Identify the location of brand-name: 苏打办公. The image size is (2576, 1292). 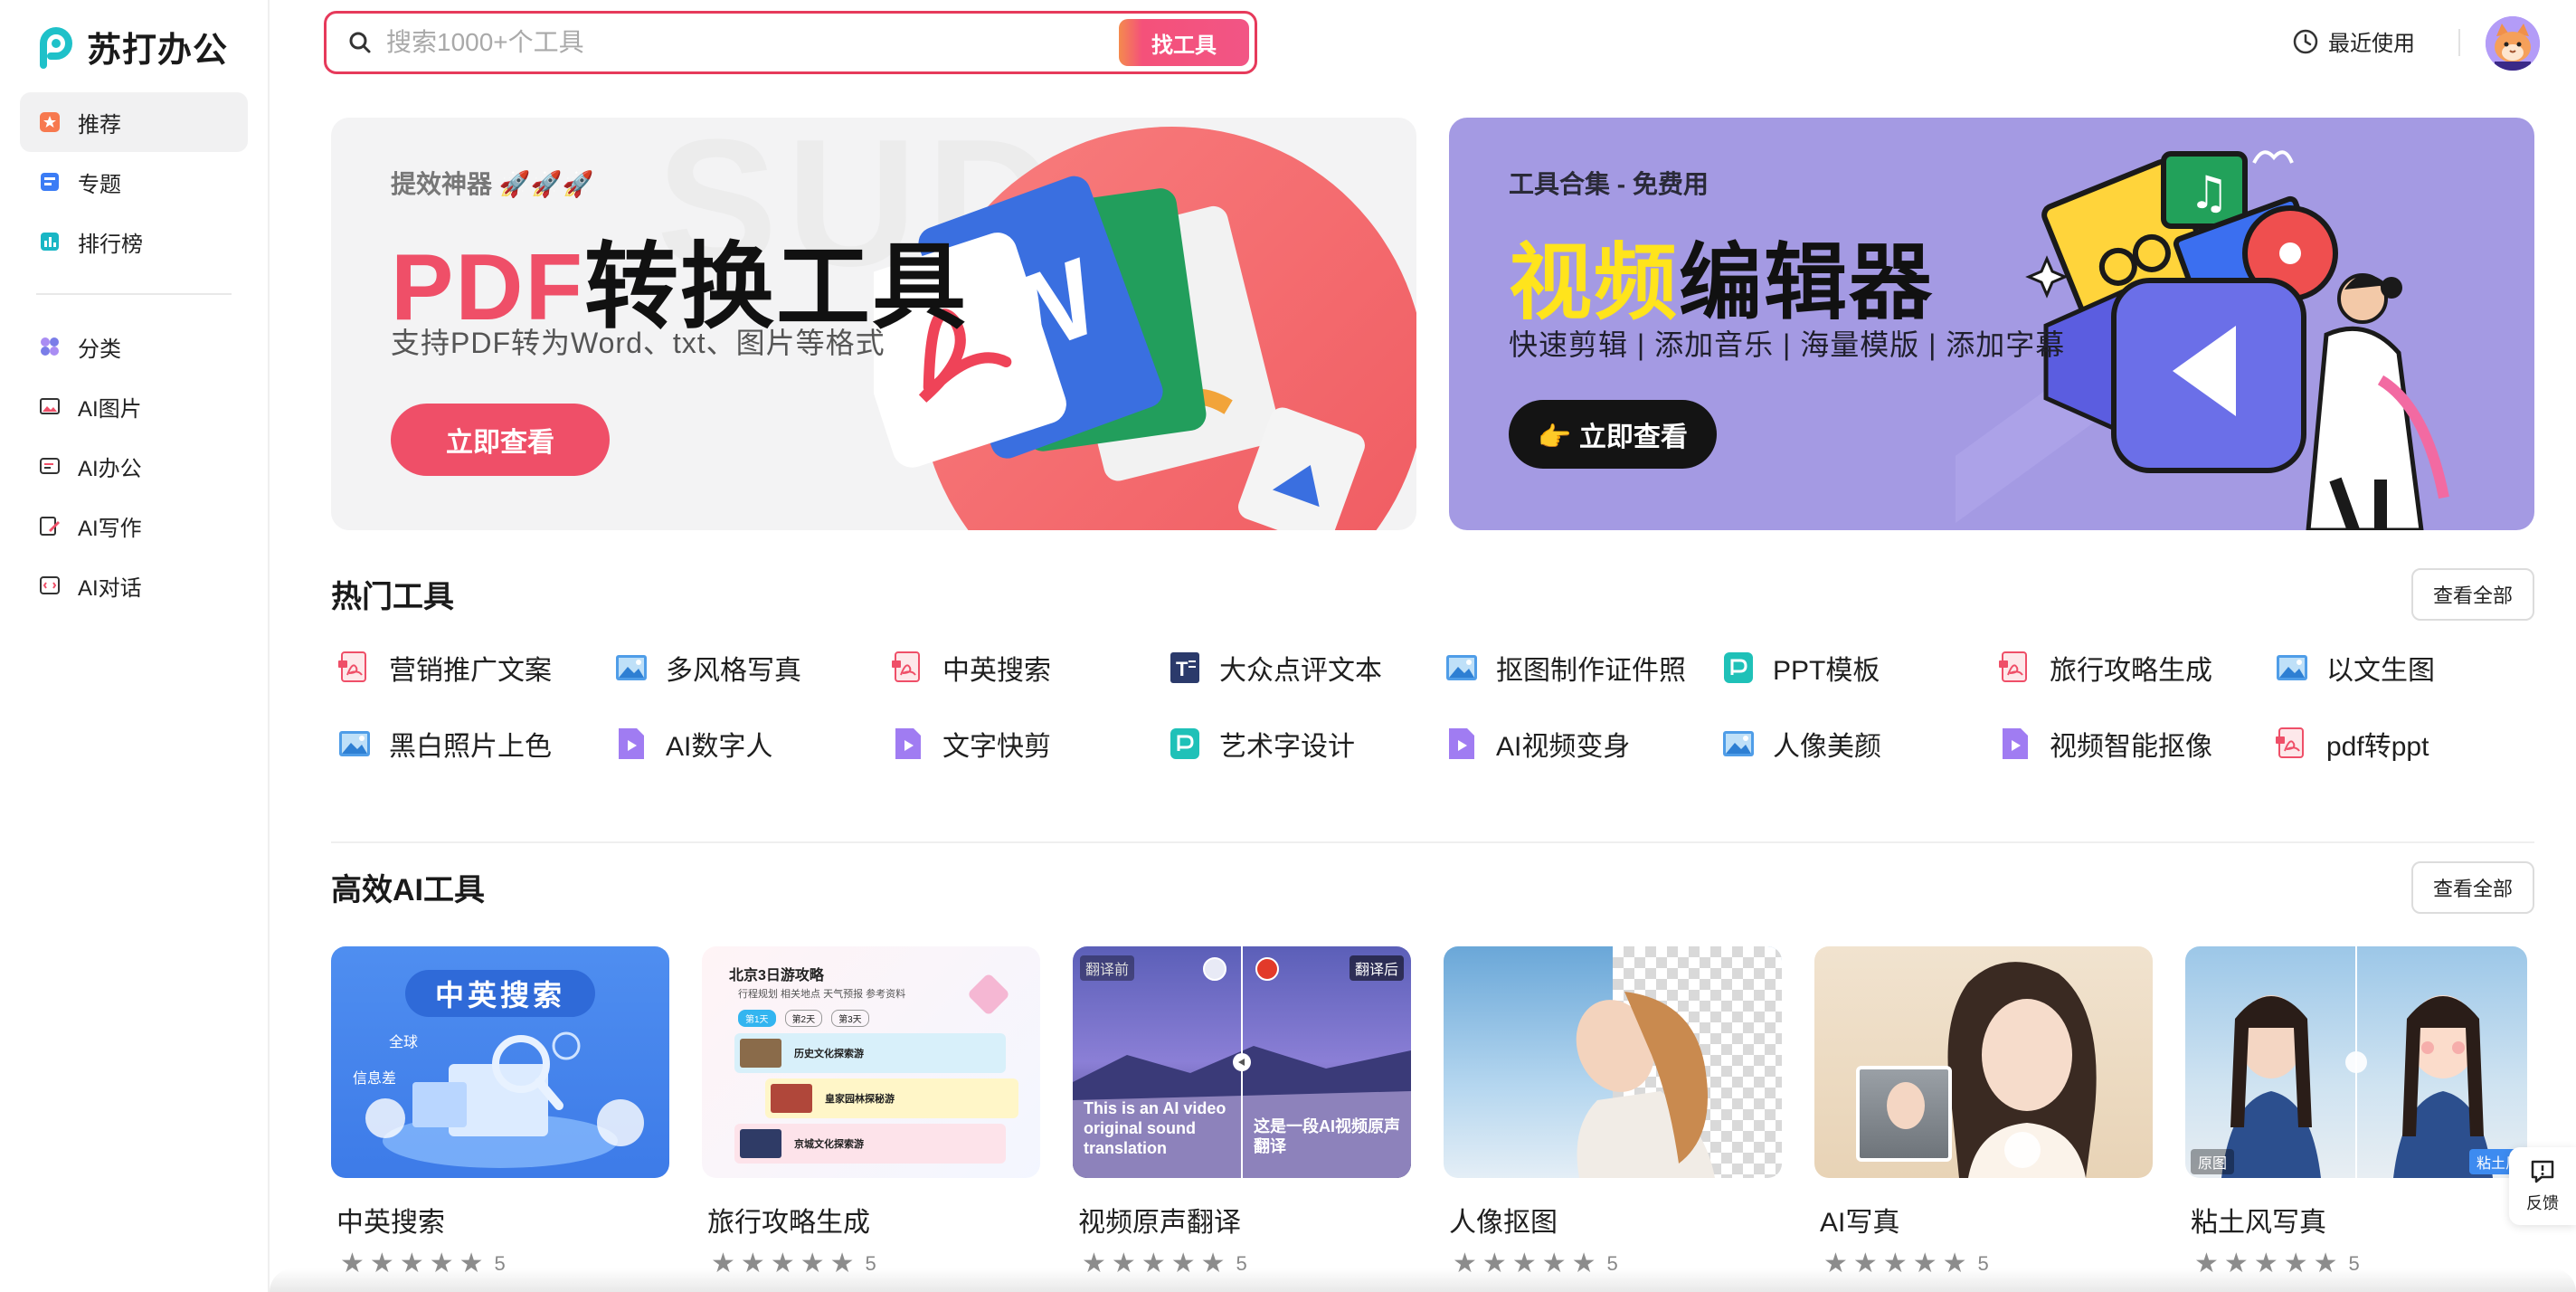
(158, 51).